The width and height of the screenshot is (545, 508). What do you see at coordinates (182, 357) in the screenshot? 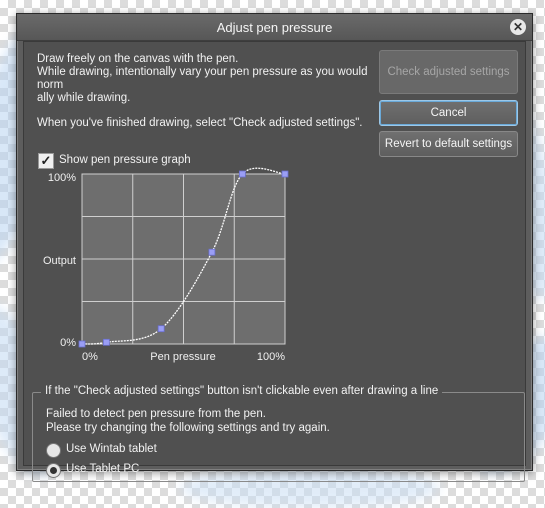
I see `x-mid-label: Pen pressure` at bounding box center [182, 357].